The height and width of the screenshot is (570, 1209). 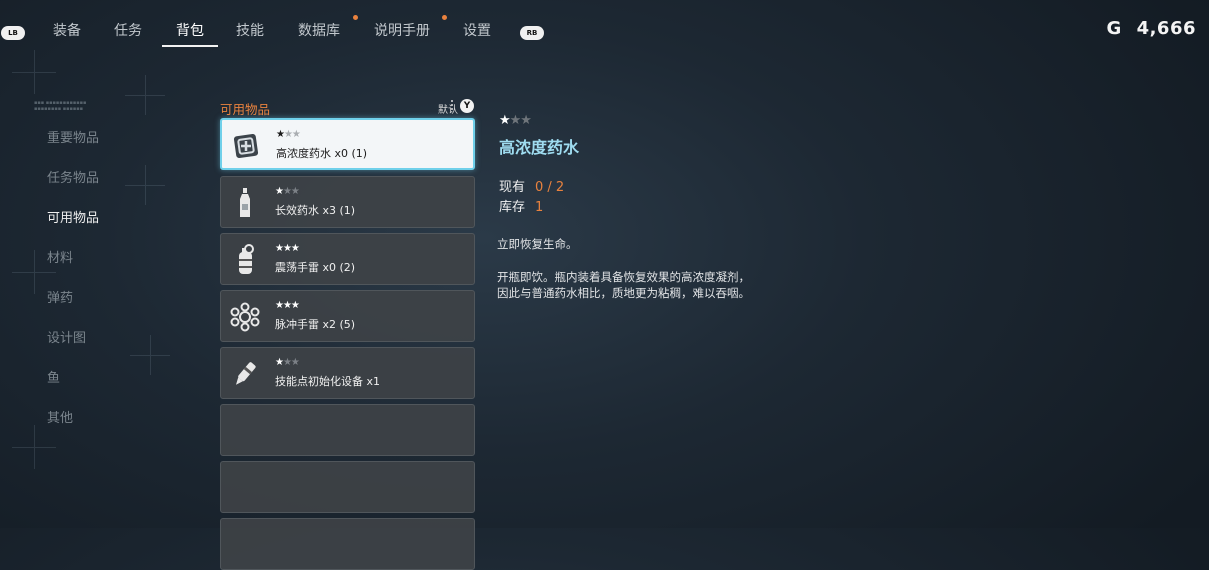 I want to click on item-slot: ★★★ 高浓度药水 x0 (1), so click(x=347, y=144).